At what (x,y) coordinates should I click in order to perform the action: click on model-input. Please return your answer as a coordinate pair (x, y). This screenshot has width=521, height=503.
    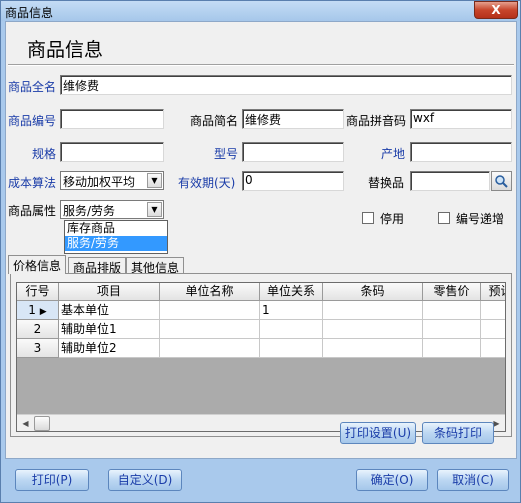
    Looking at the image, I should click on (293, 152).